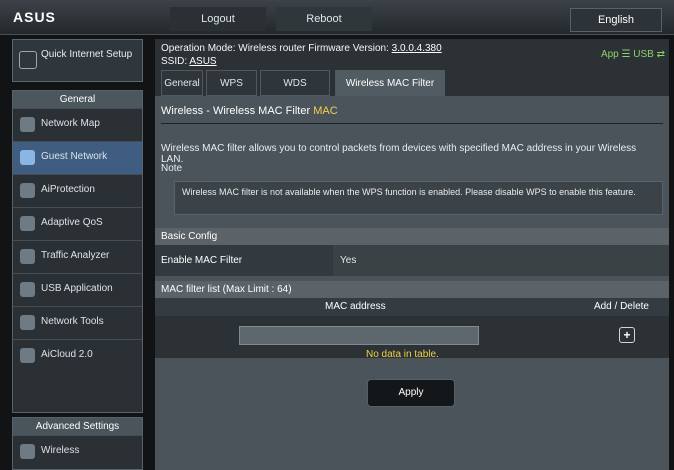 Image resolution: width=674 pixels, height=470 pixels. What do you see at coordinates (72, 321) in the screenshot?
I see `sidebar-item-label: Network Tools` at bounding box center [72, 321].